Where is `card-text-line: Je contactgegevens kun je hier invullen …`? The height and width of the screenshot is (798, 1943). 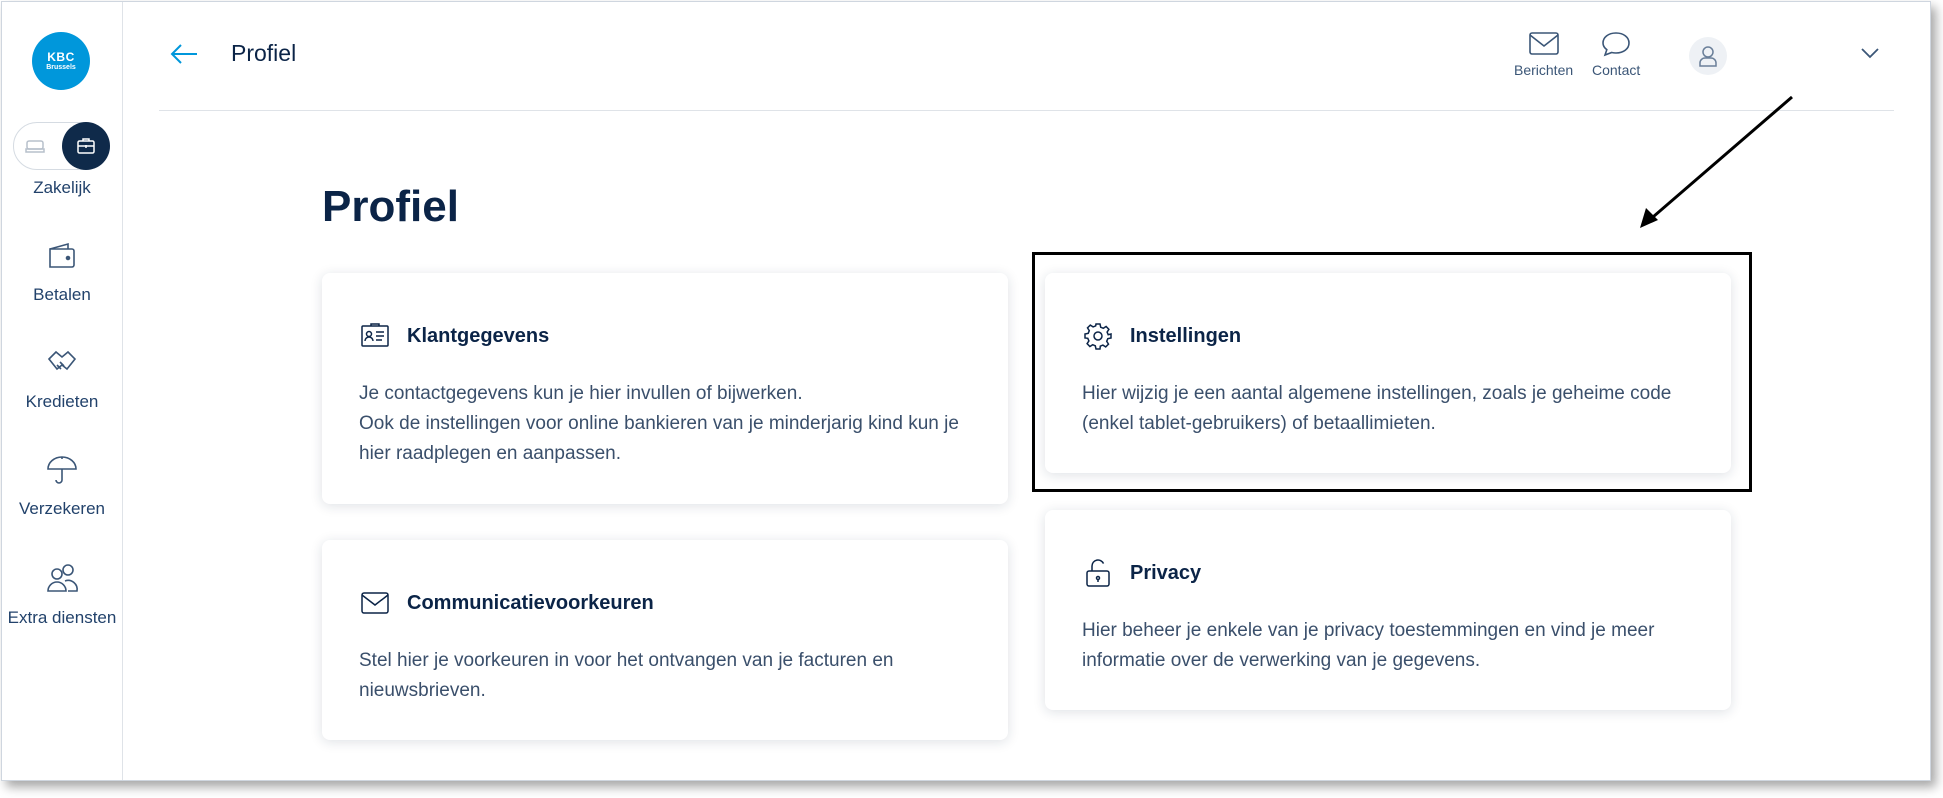
card-text-line: Je contactgegevens kun je hier invullen … is located at coordinates (581, 393).